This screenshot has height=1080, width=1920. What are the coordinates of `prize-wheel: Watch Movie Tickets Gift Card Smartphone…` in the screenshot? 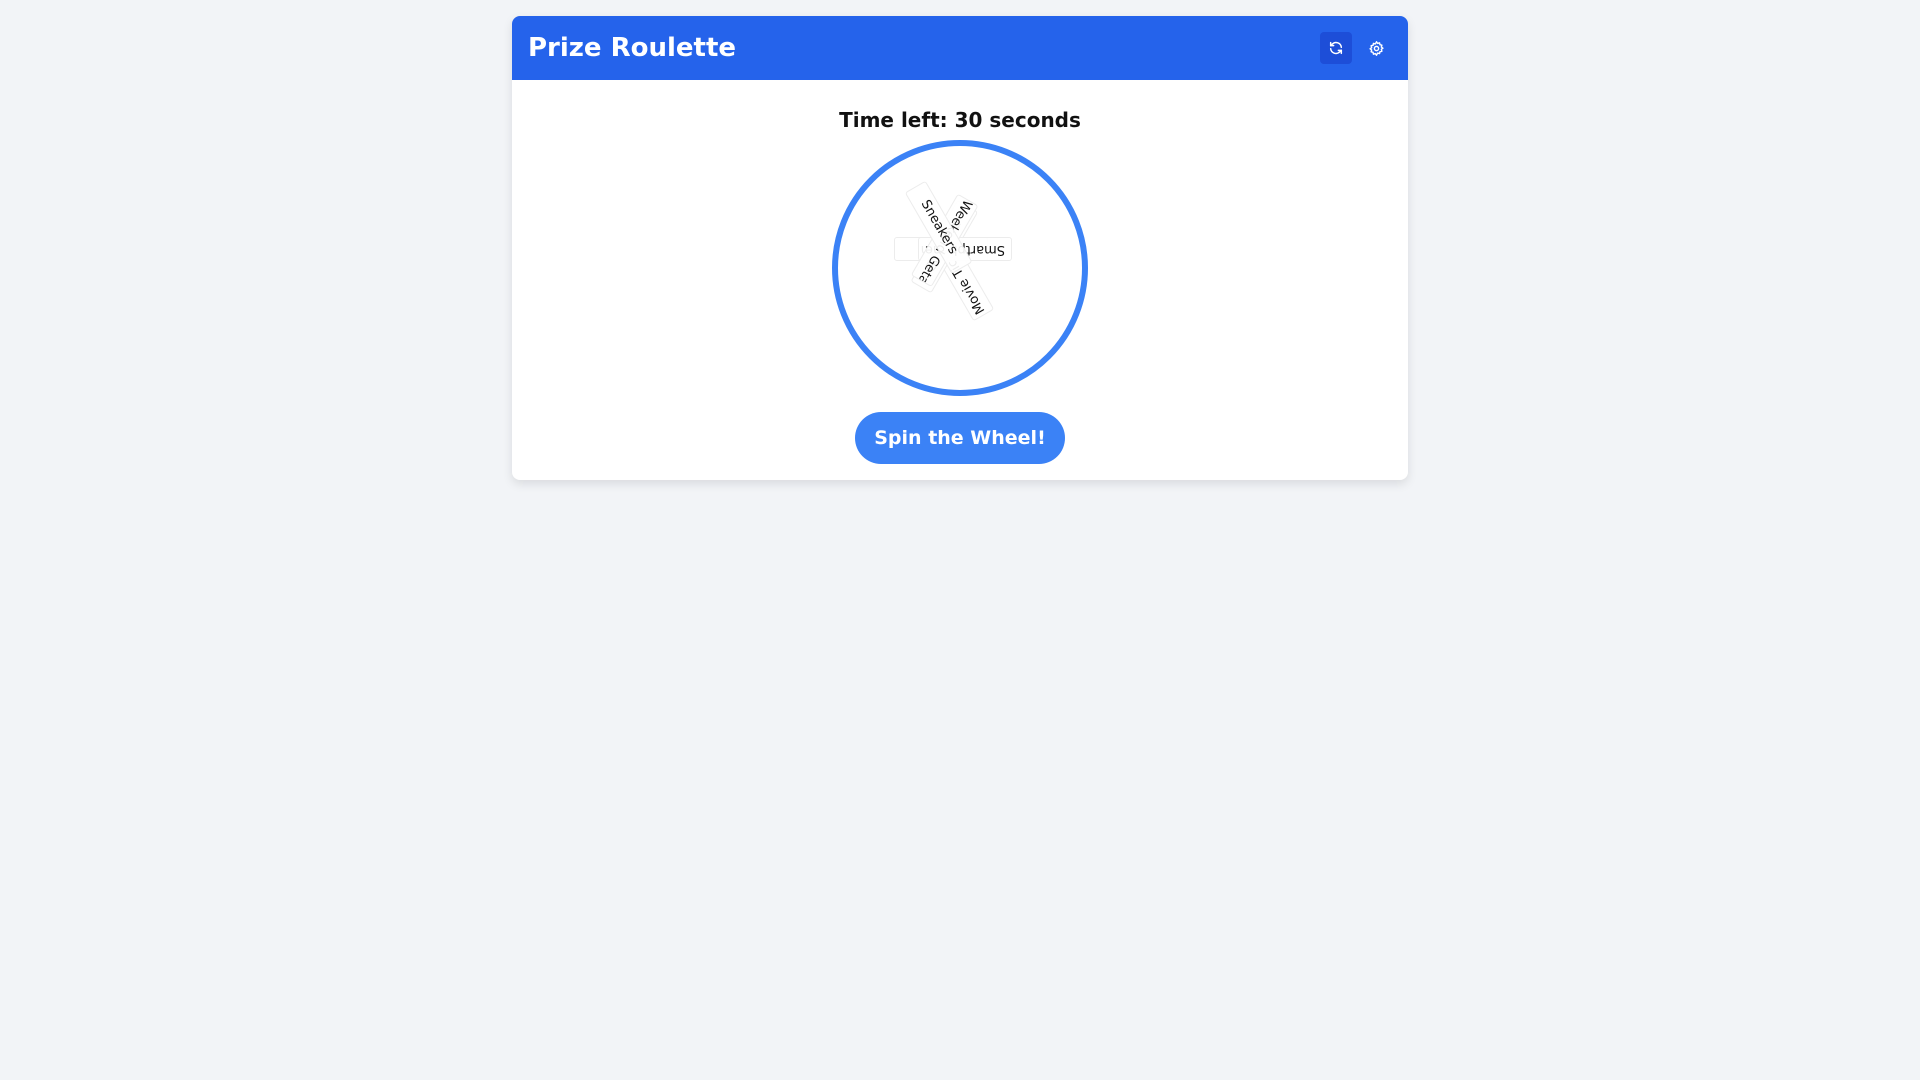 It's located at (960, 268).